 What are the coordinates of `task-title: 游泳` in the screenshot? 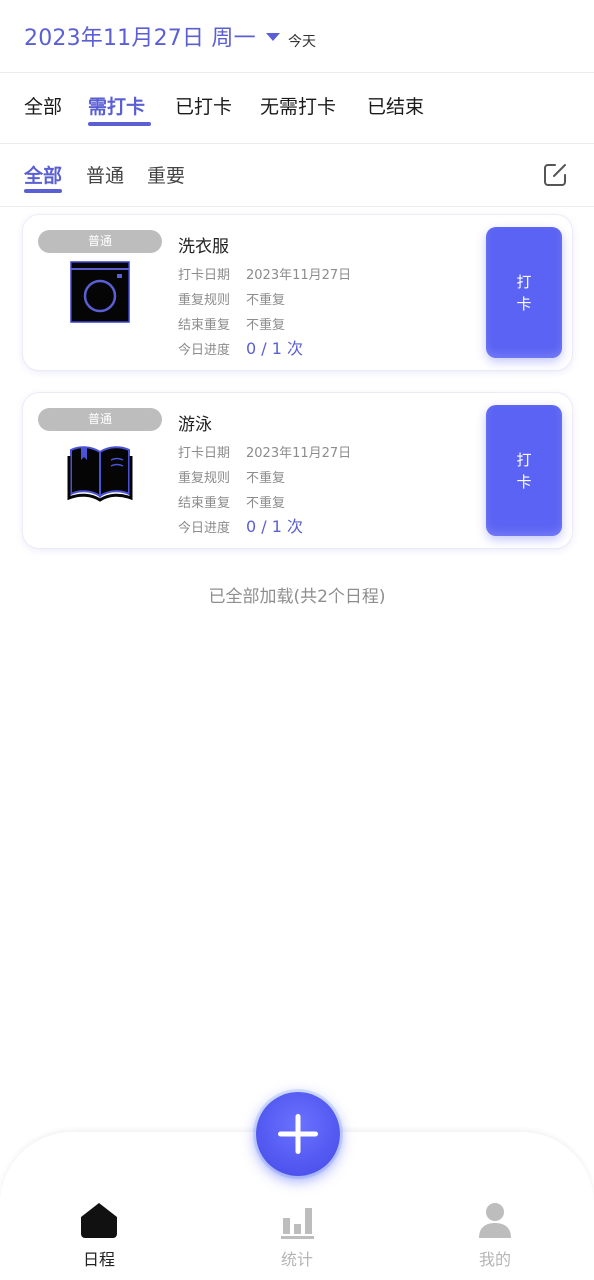 It's located at (195, 425).